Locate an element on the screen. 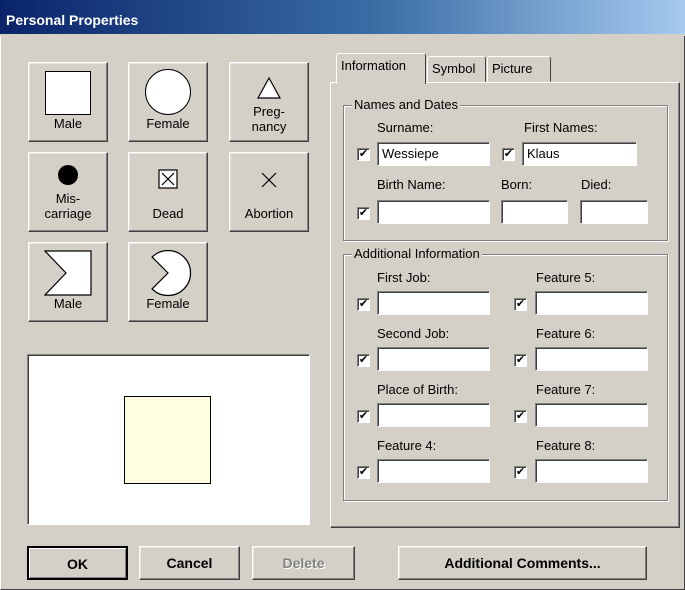  birth-name-checkbox: ✔ is located at coordinates (363, 213).